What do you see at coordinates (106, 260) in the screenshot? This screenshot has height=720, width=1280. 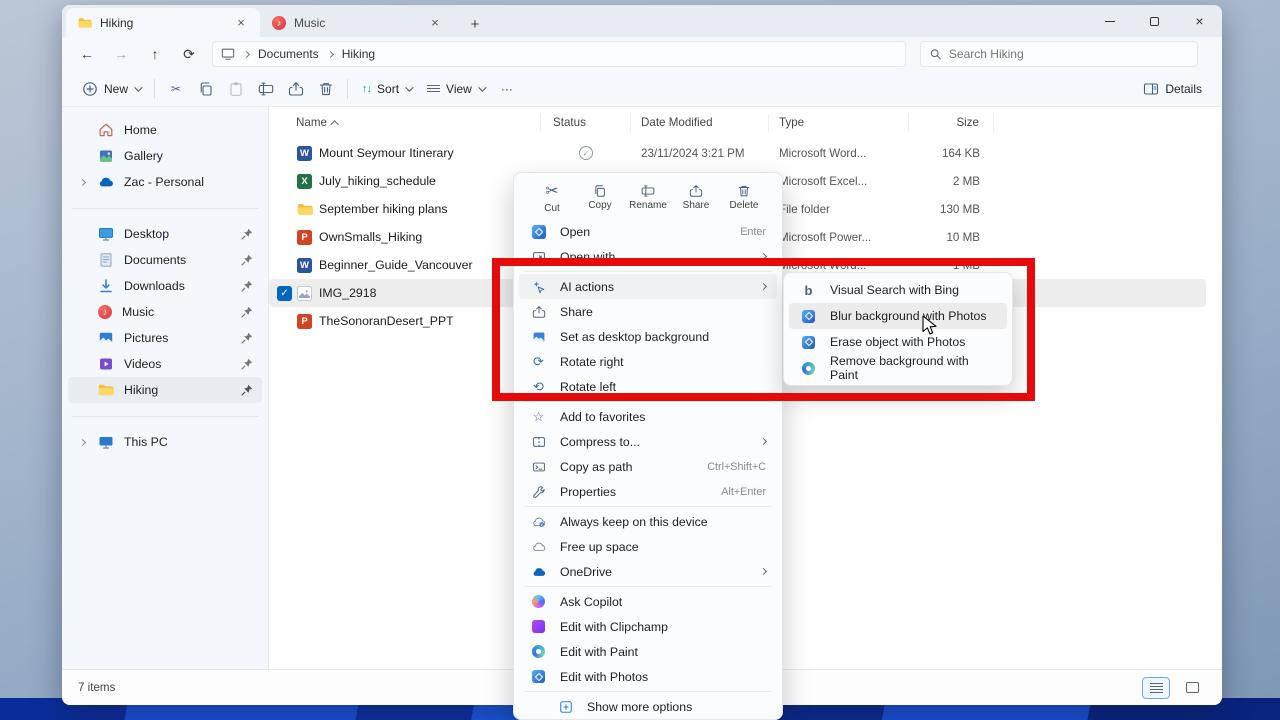 I see `documents-icon` at bounding box center [106, 260].